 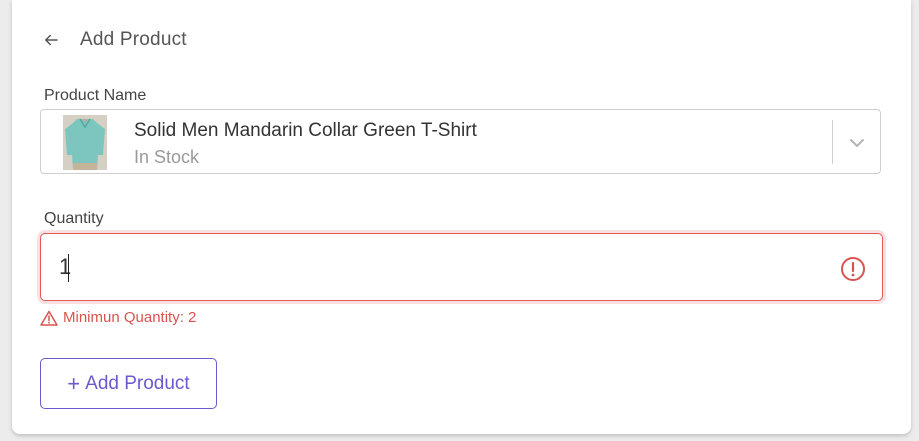 I want to click on quantity-error-message: Minimun Quantity: 2, so click(x=118, y=317).